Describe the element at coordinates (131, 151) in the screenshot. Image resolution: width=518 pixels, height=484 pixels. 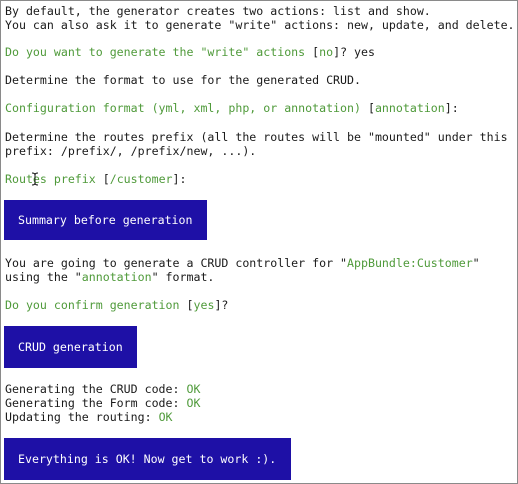
I see `routes-intro-line-2: prefix: /prefix/, /prefix/new, ...).` at that location.